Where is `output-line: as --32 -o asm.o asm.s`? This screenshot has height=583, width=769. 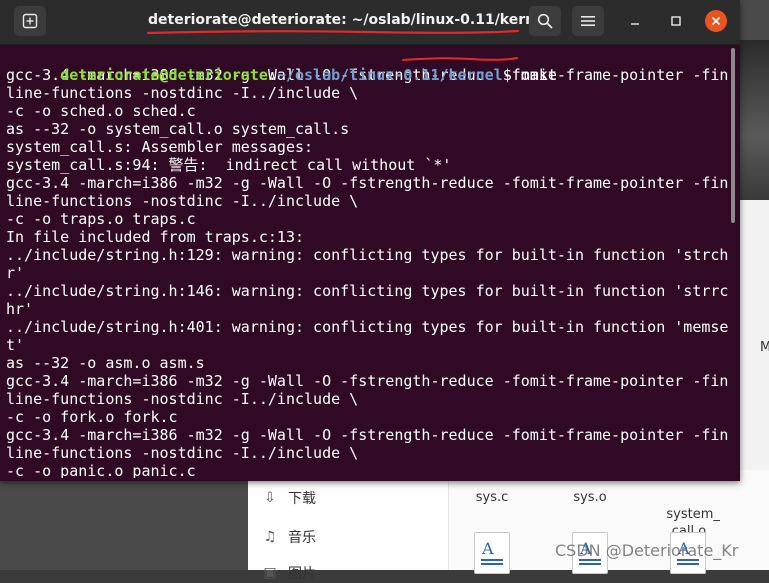
output-line: as --32 -o asm.o asm.s is located at coordinates (105, 363).